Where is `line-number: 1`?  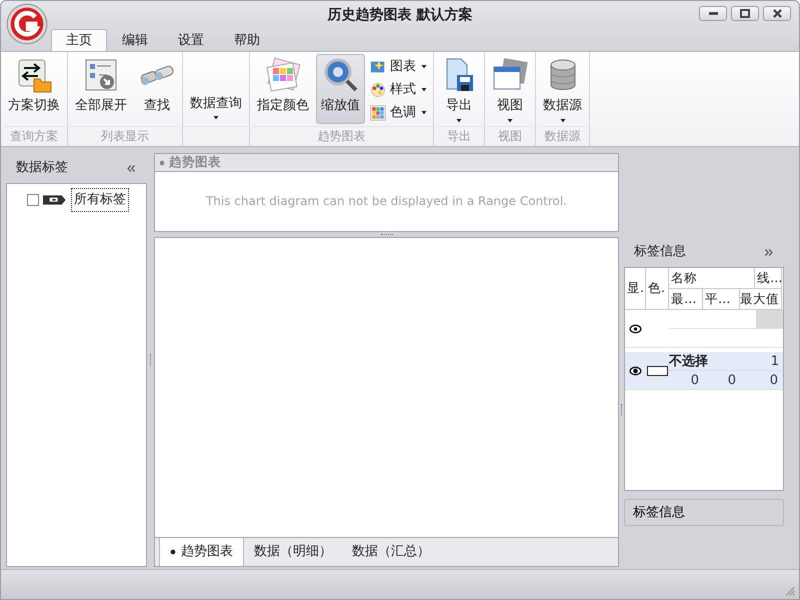
line-number: 1 is located at coordinates (775, 361).